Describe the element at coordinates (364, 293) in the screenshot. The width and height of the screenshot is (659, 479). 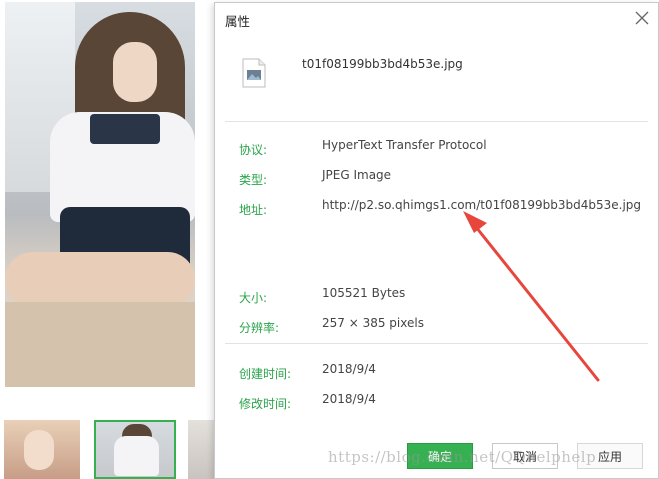
I see `size-value: 105521 Bytes` at that location.